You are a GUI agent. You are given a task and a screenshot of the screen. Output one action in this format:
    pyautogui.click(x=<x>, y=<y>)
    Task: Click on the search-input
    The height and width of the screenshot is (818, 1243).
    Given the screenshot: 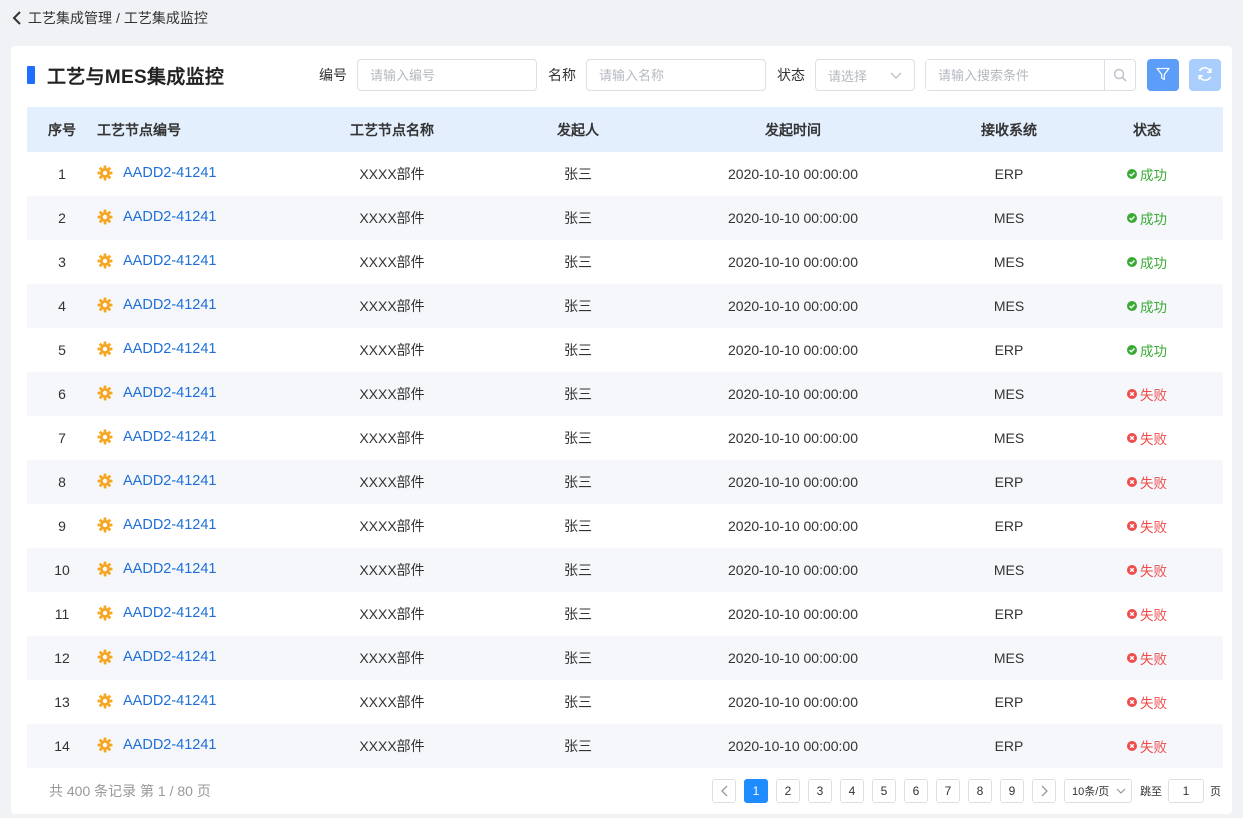 What is the action you would take?
    pyautogui.click(x=1015, y=75)
    